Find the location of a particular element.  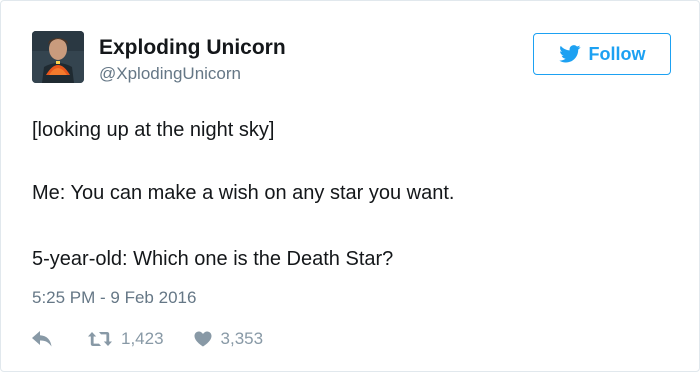

retweet-button: 1,423 is located at coordinates (126, 339).